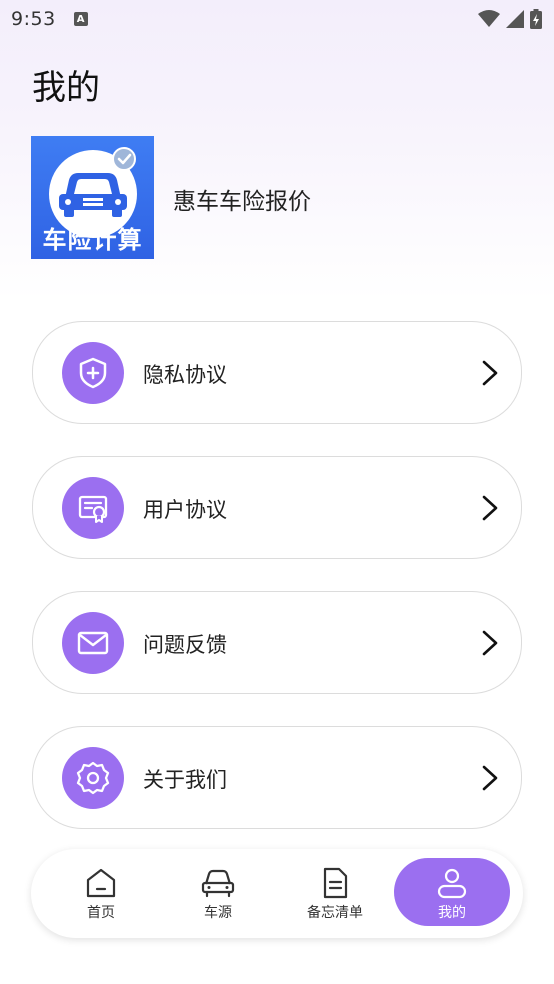  I want to click on home-icon, so click(101, 883).